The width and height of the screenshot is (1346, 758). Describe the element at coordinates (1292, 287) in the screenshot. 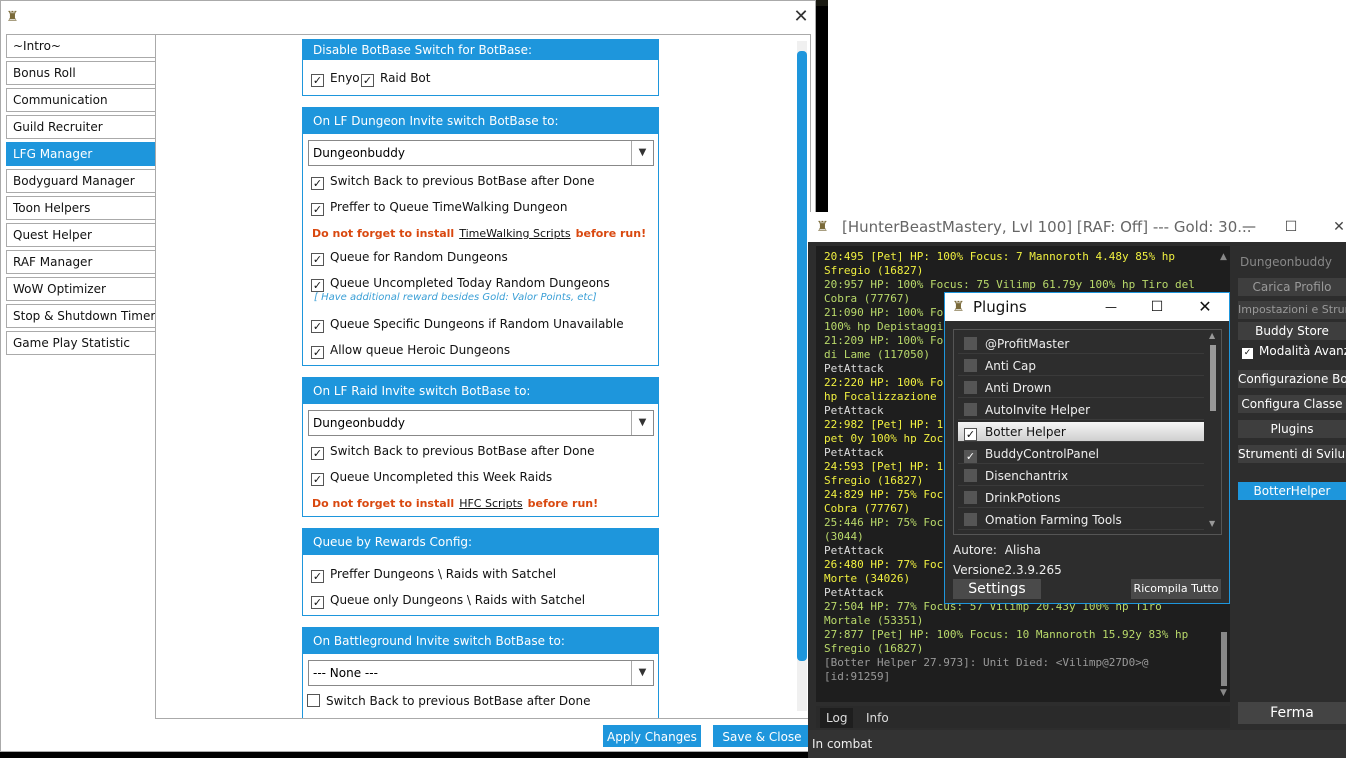

I see `load-profile-button: Carica Profilo` at that location.